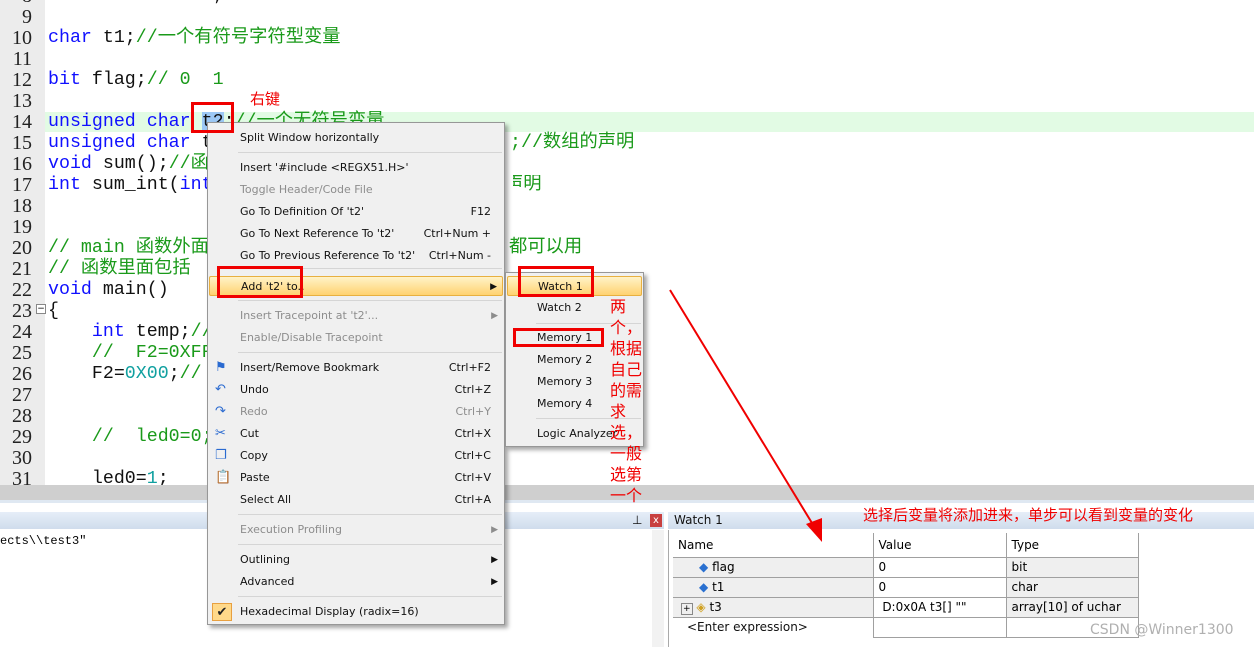 Image resolution: width=1254 pixels, height=647 pixels. Describe the element at coordinates (742, 409) in the screenshot. I see `arrow-line` at that location.